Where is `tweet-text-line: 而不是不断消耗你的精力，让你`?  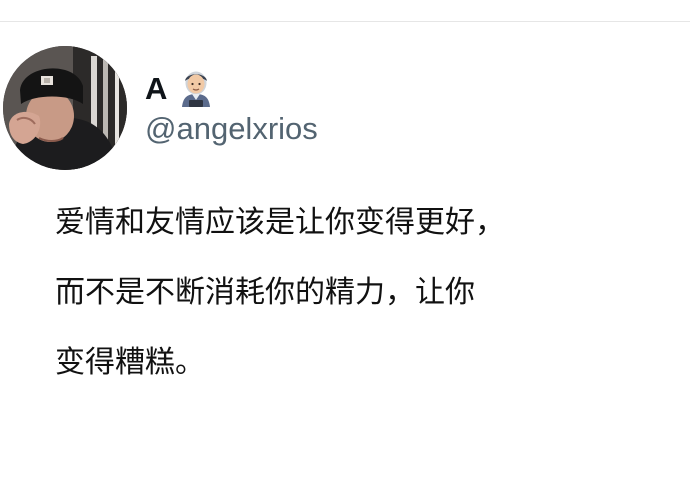 tweet-text-line: 而不是不断消耗你的精力，让你 is located at coordinates (265, 292).